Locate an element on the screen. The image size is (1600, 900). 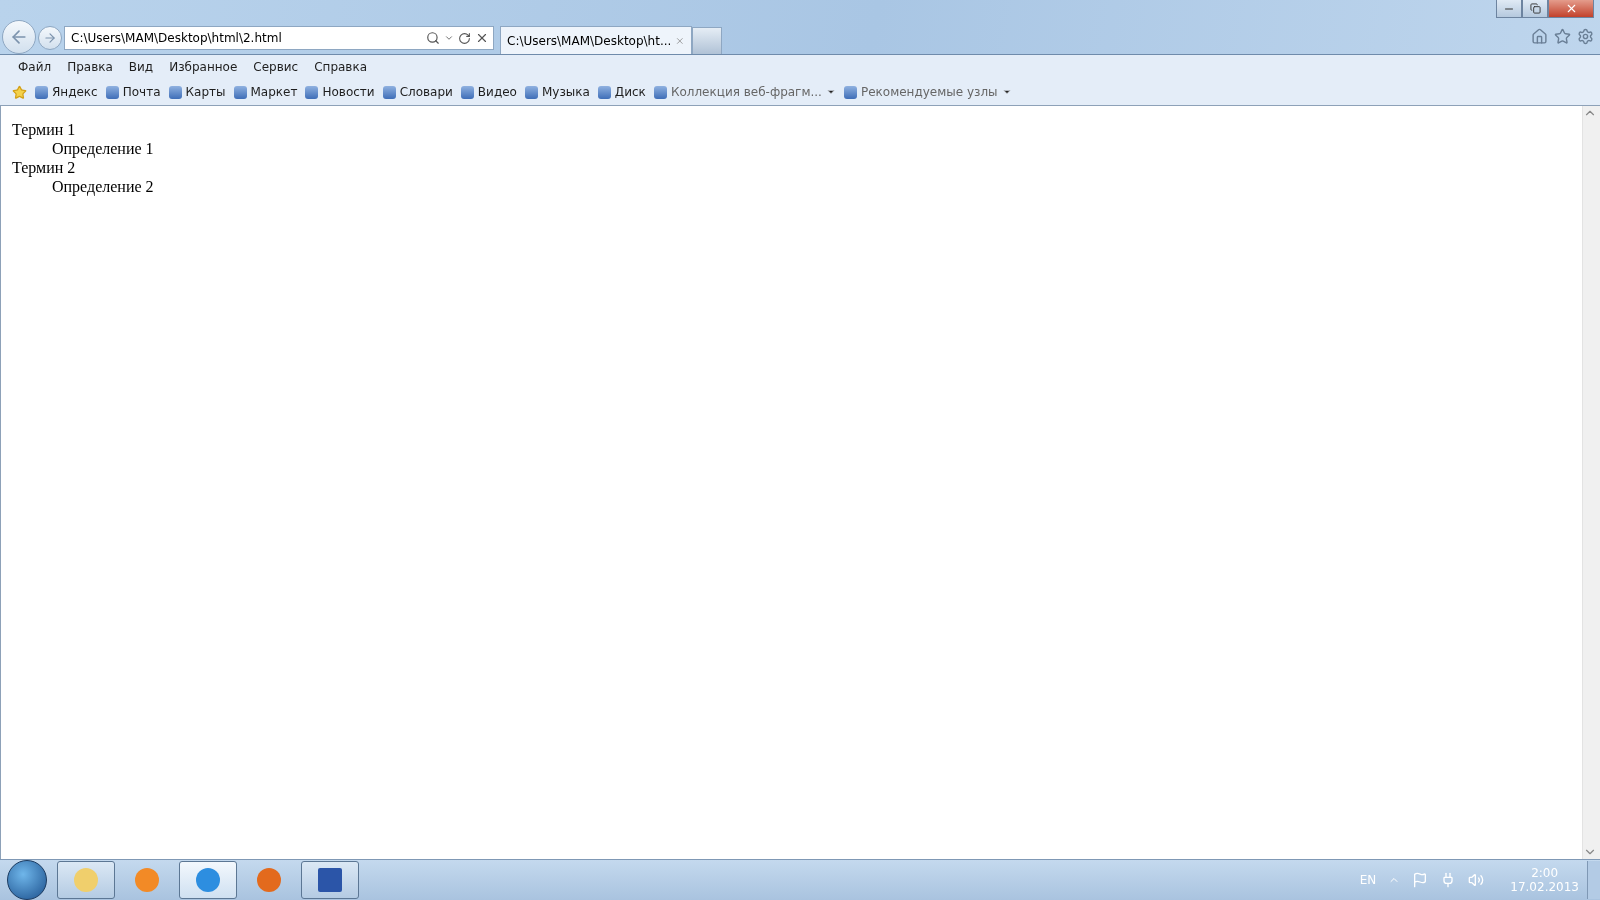
restore-button is located at coordinates (1535, 9).